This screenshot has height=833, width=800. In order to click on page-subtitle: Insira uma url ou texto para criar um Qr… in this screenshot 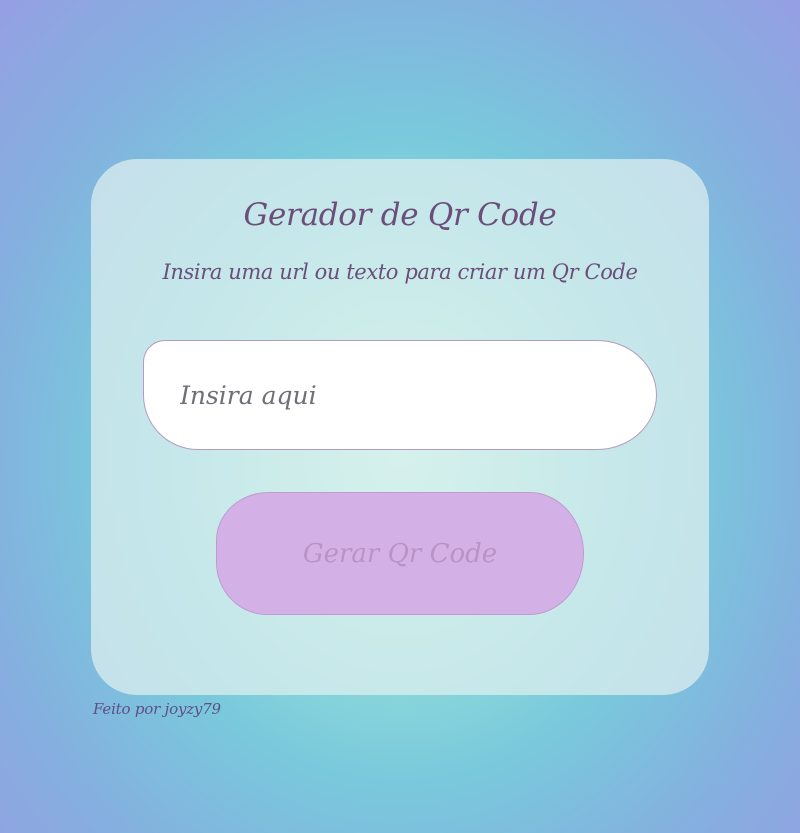, I will do `click(400, 272)`.